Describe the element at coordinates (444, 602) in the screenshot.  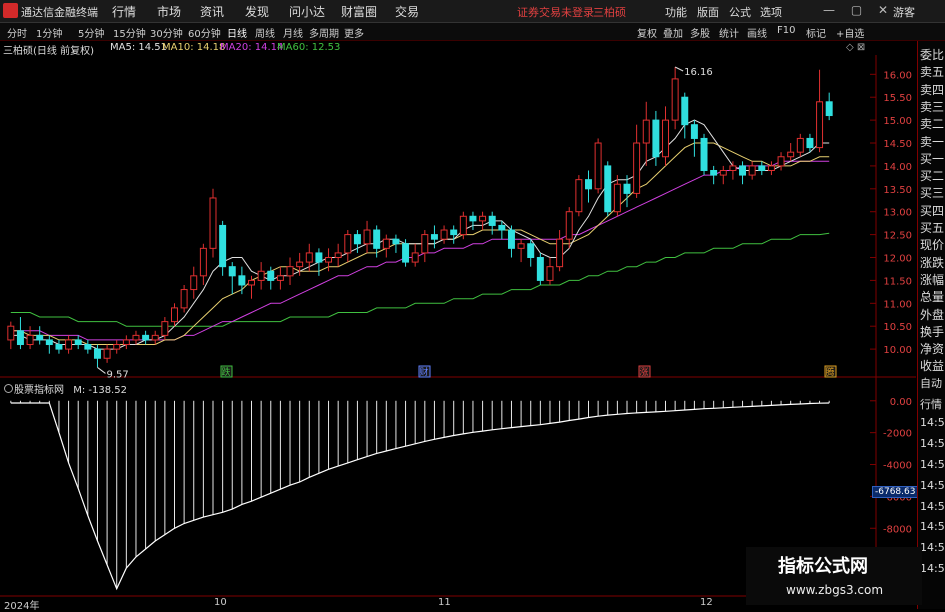
I see `date-label-nov: 11` at that location.